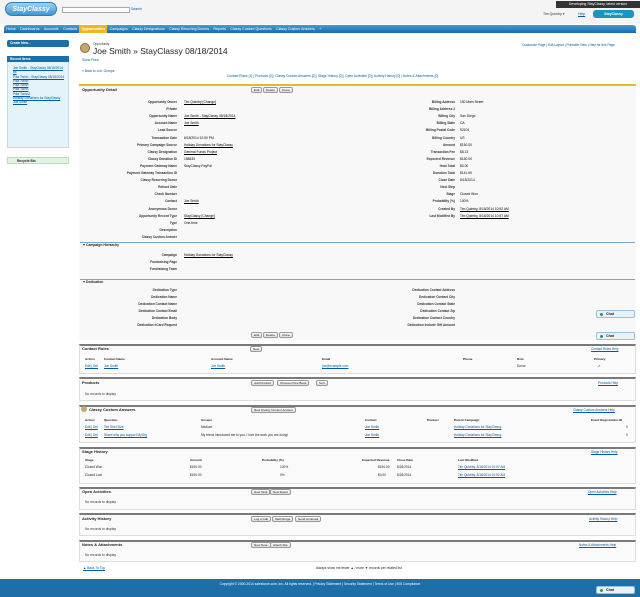  What do you see at coordinates (189, 29) in the screenshot?
I see `tab-classy-recurring-donors: Classy Recurring Donors` at bounding box center [189, 29].